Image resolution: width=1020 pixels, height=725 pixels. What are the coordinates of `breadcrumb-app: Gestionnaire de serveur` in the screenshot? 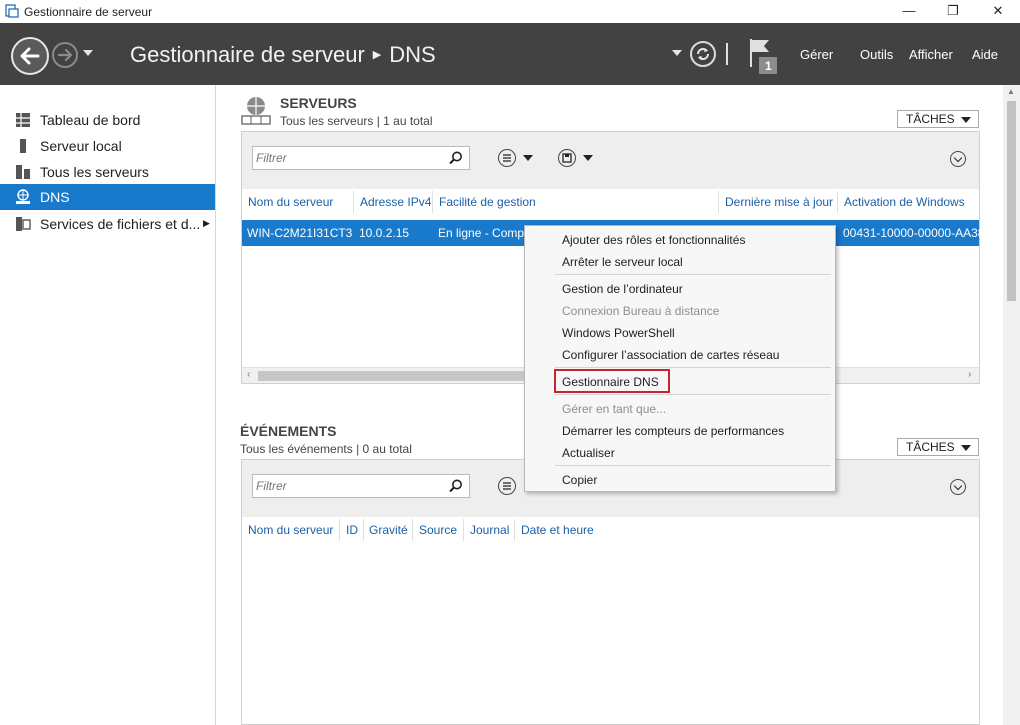 It's located at (247, 54).